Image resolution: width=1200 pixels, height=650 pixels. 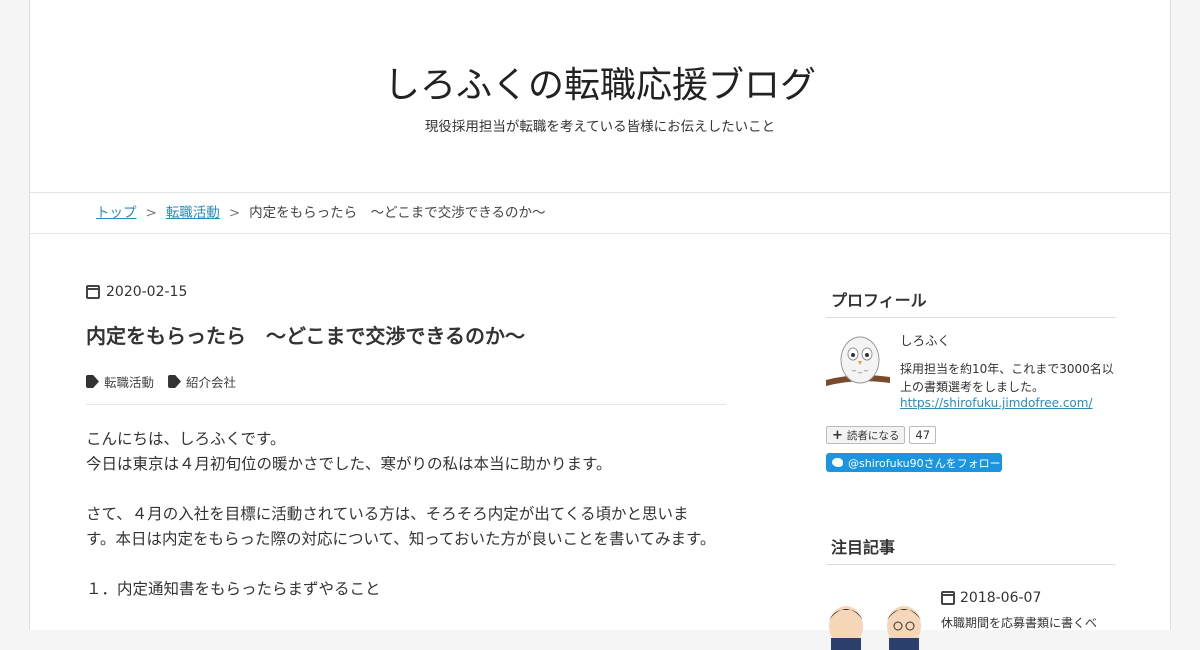 I want to click on breadcrumb-category-link: 転職活動, so click(x=193, y=213).